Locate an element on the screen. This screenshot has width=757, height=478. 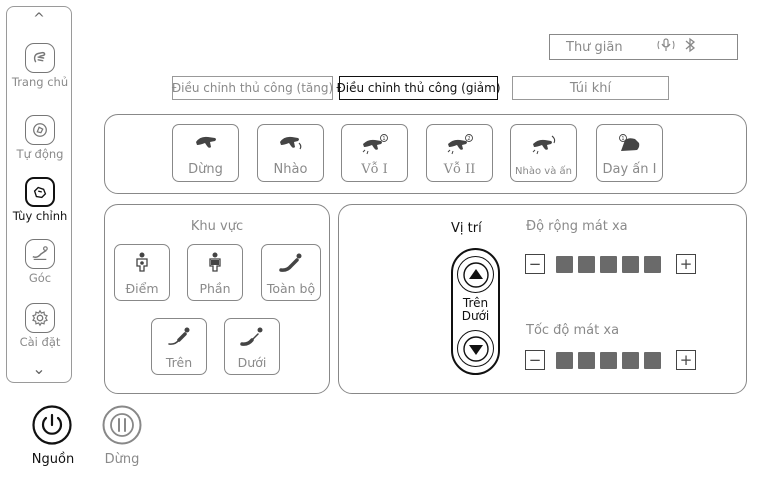
position-labels: Trên Dưới is located at coordinates (475, 310).